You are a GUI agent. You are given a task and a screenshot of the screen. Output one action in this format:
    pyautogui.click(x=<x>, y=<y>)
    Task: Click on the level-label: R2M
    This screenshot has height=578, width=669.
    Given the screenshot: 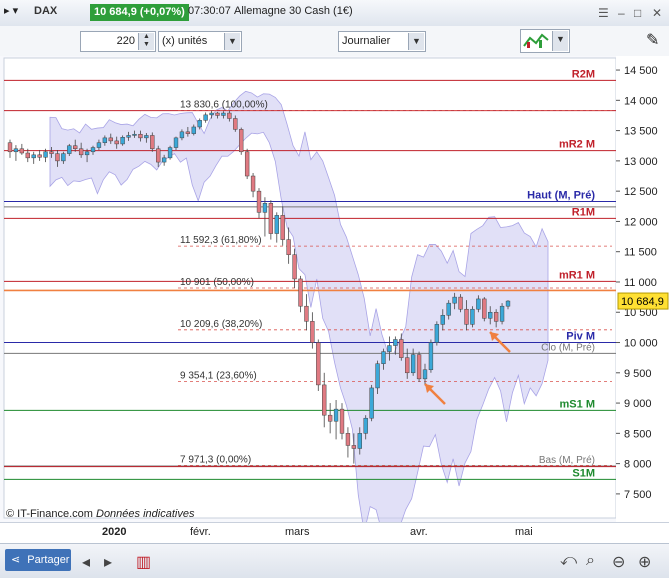 What is the action you would take?
    pyautogui.click(x=583, y=74)
    